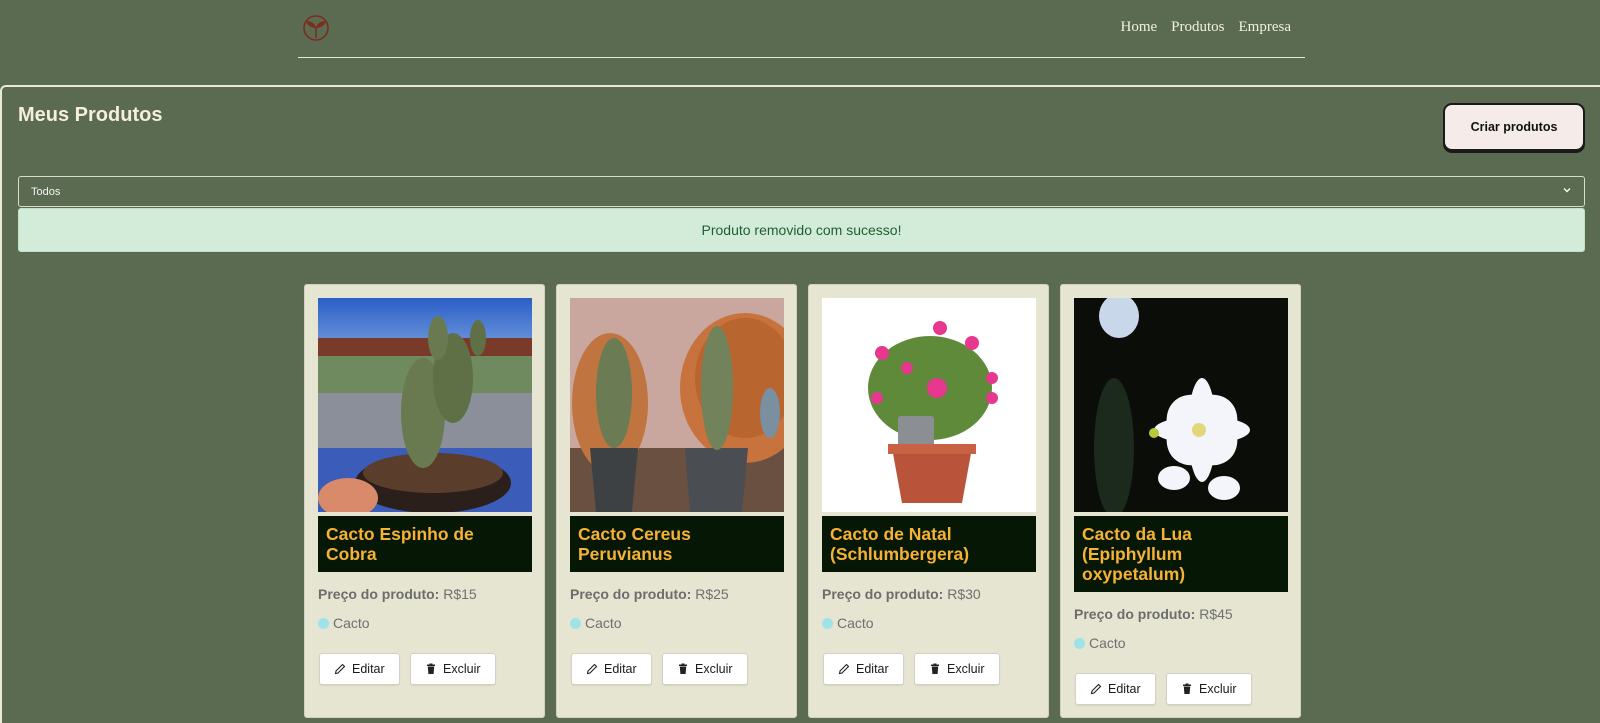 Image resolution: width=1600 pixels, height=723 pixels. What do you see at coordinates (425, 544) in the screenshot?
I see `product-name: Cacto Espinho de Cobra` at bounding box center [425, 544].